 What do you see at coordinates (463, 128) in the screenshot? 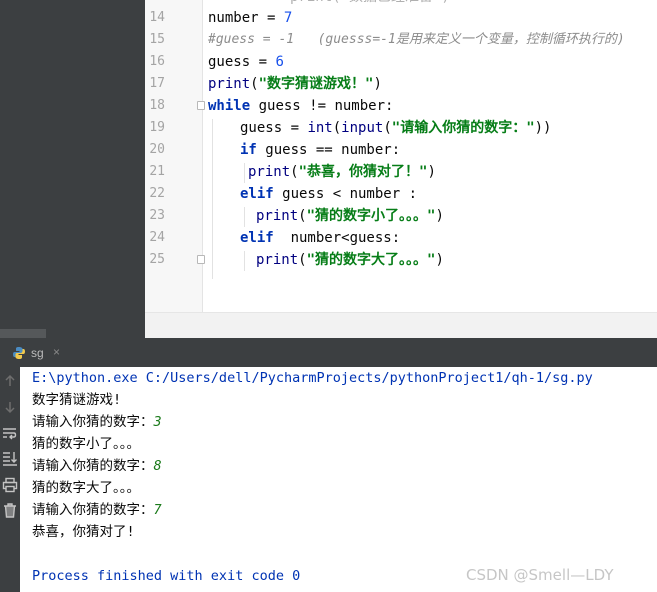
I see `code-token: "请输入你猜的数字："` at bounding box center [463, 128].